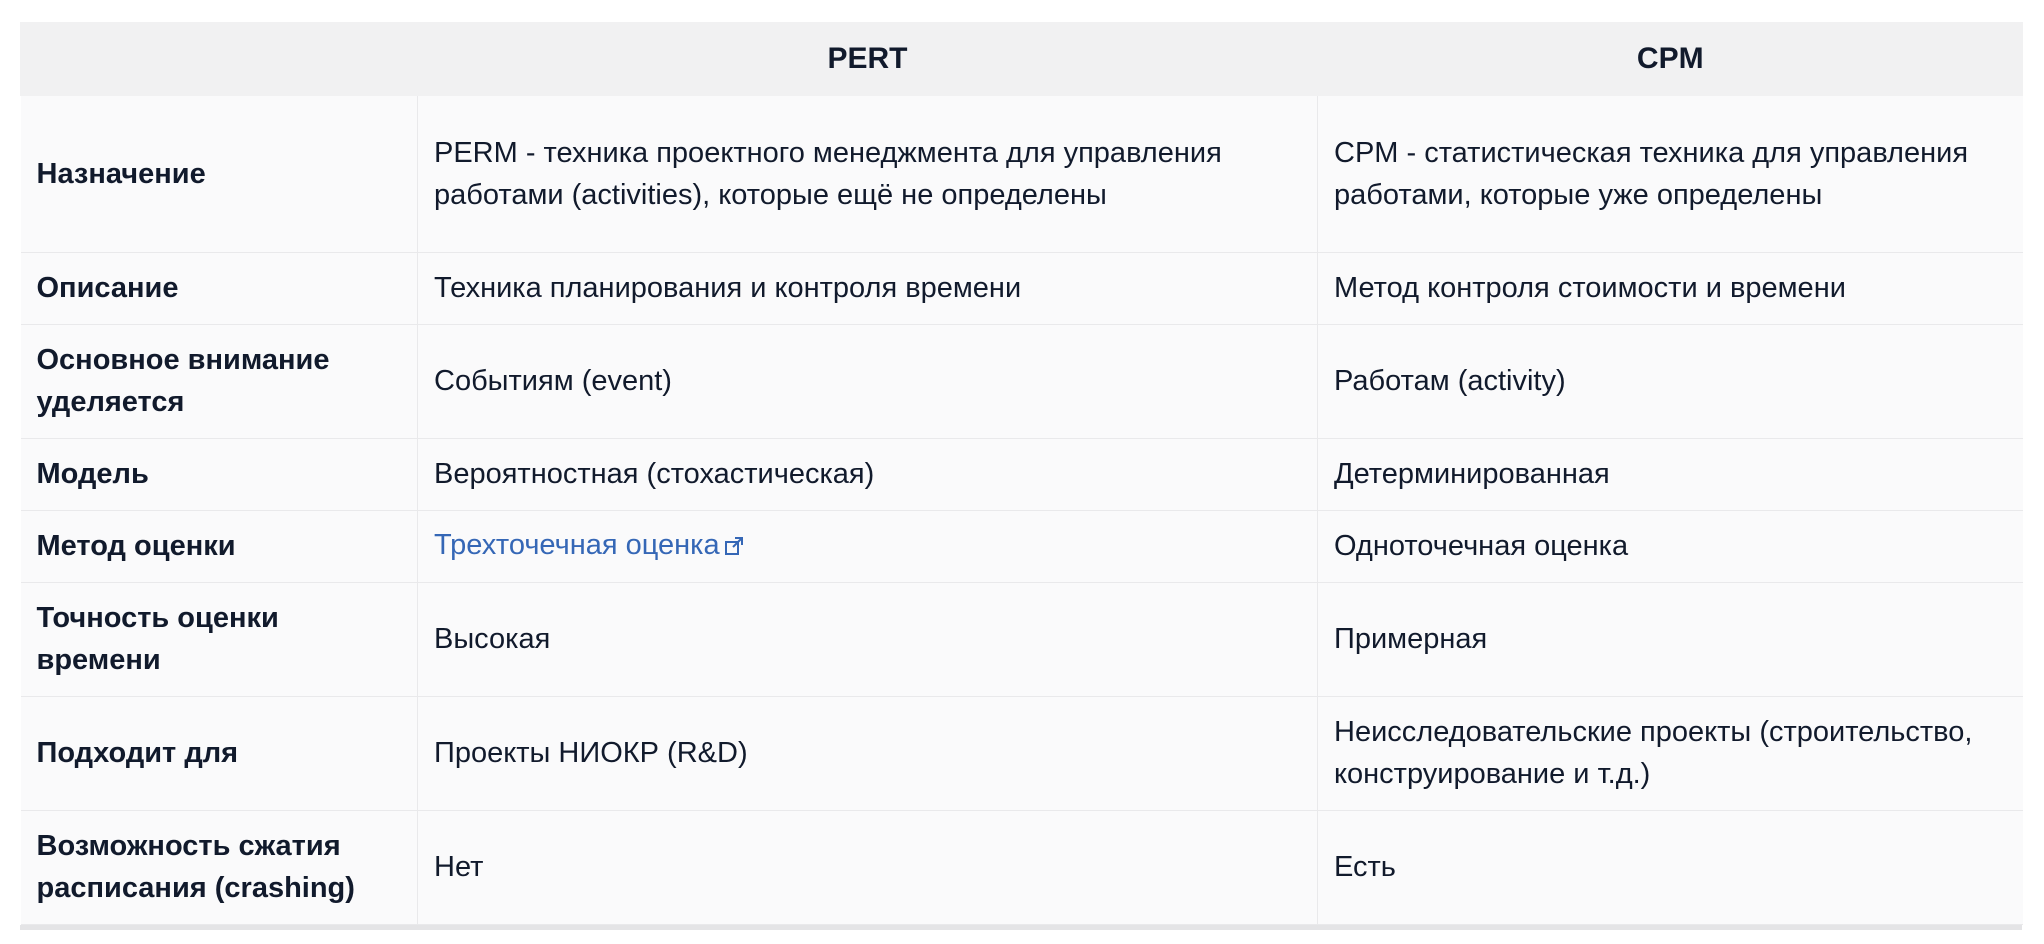  What do you see at coordinates (219, 174) in the screenshot?
I see `row-label: Назначение` at bounding box center [219, 174].